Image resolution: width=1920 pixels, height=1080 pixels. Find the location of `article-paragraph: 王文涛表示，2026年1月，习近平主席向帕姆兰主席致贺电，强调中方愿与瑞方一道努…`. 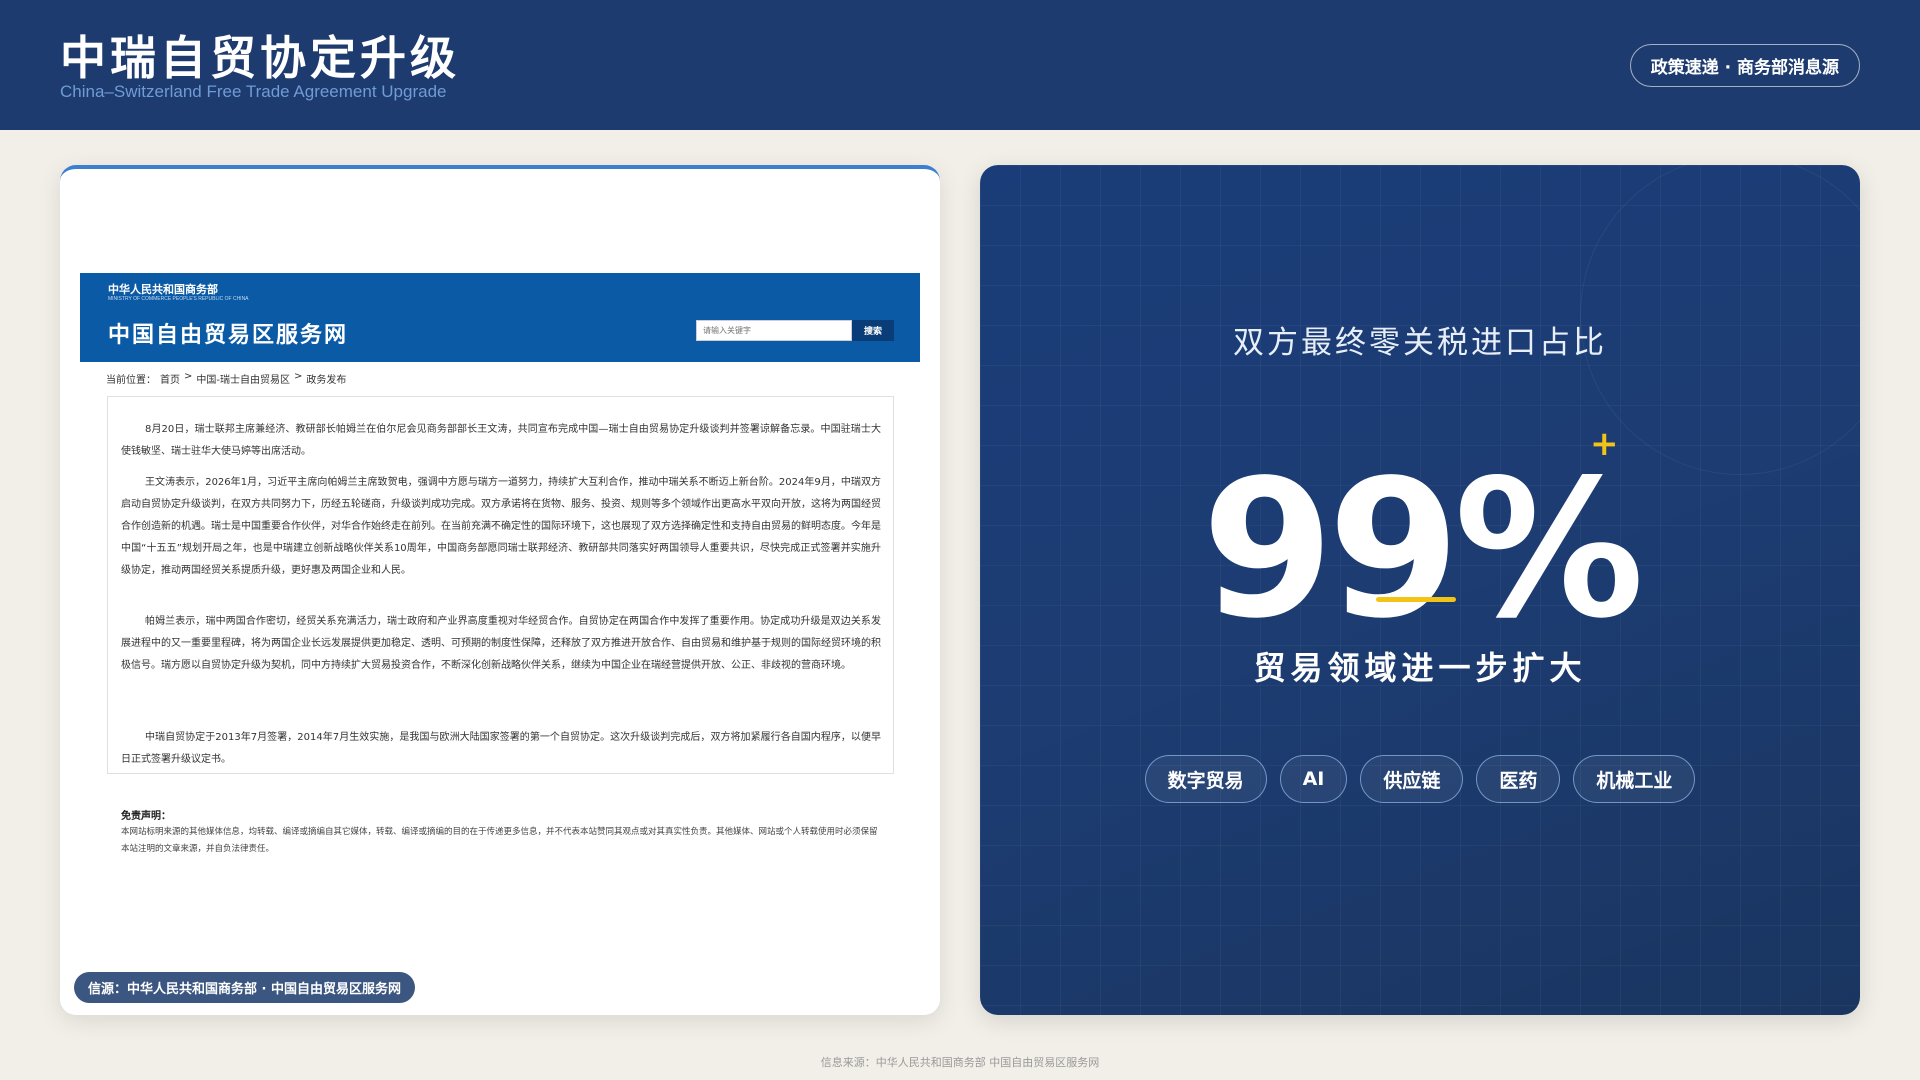

article-paragraph: 王文涛表示，2026年1月，习近平主席向帕姆兰主席致贺电，强调中方愿与瑞方一道努… is located at coordinates (501, 526).